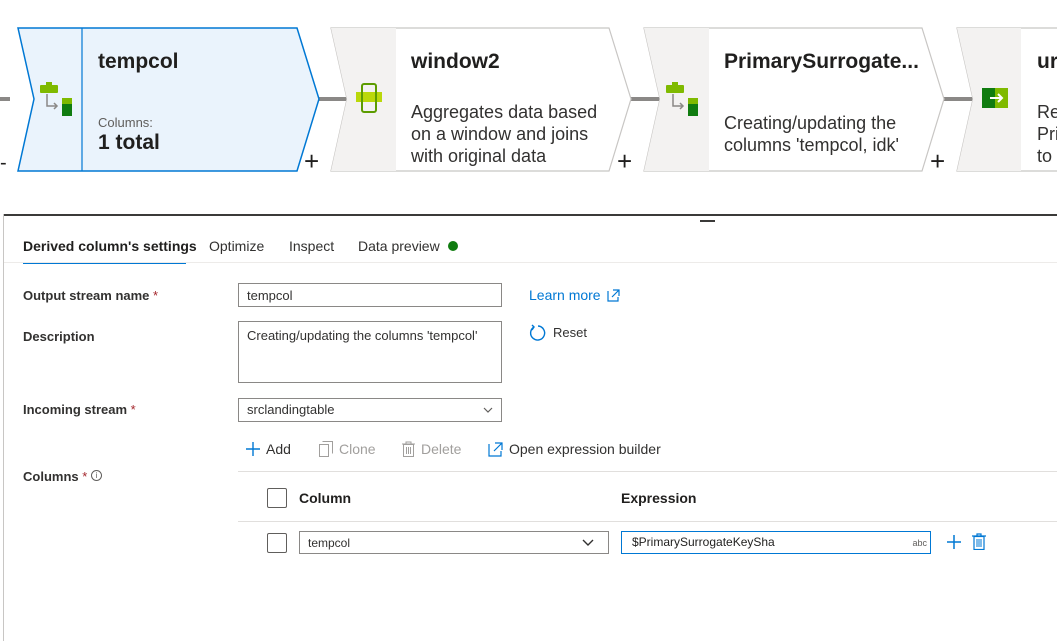 This screenshot has height=641, width=1057. Describe the element at coordinates (3, 427) in the screenshot. I see `panel-left-border` at that location.